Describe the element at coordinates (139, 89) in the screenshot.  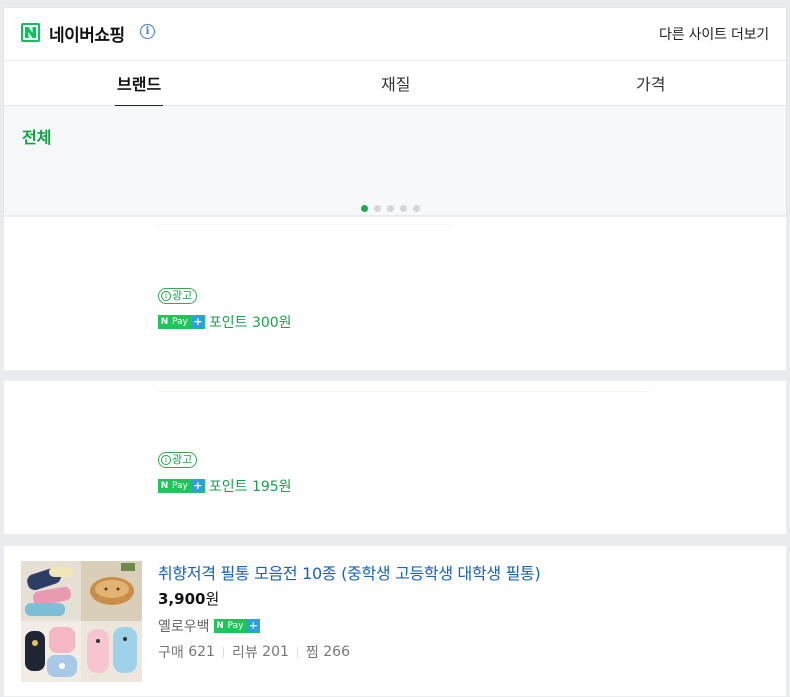
I see `tab-brand: 브랜드` at that location.